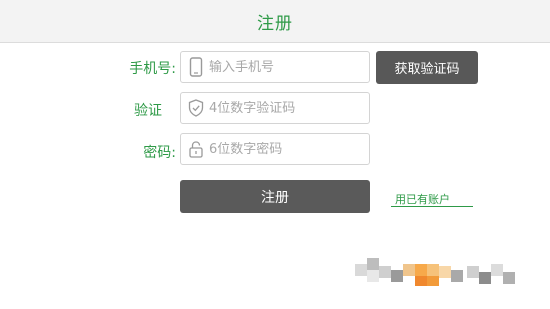 The image size is (550, 309). I want to click on phone-field, so click(275, 67).